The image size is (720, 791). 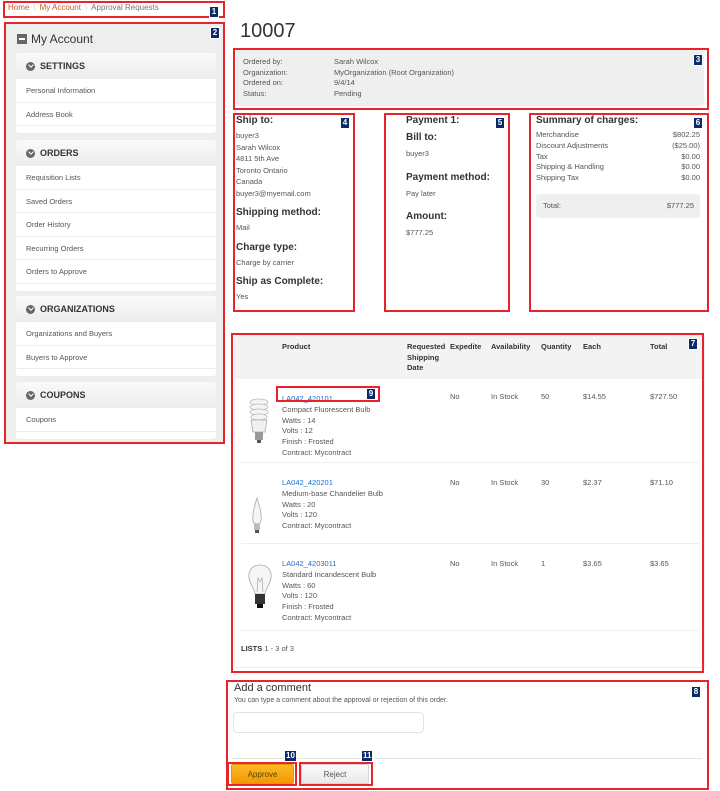 What do you see at coordinates (367, 756) in the screenshot?
I see `callout-number: 11` at bounding box center [367, 756].